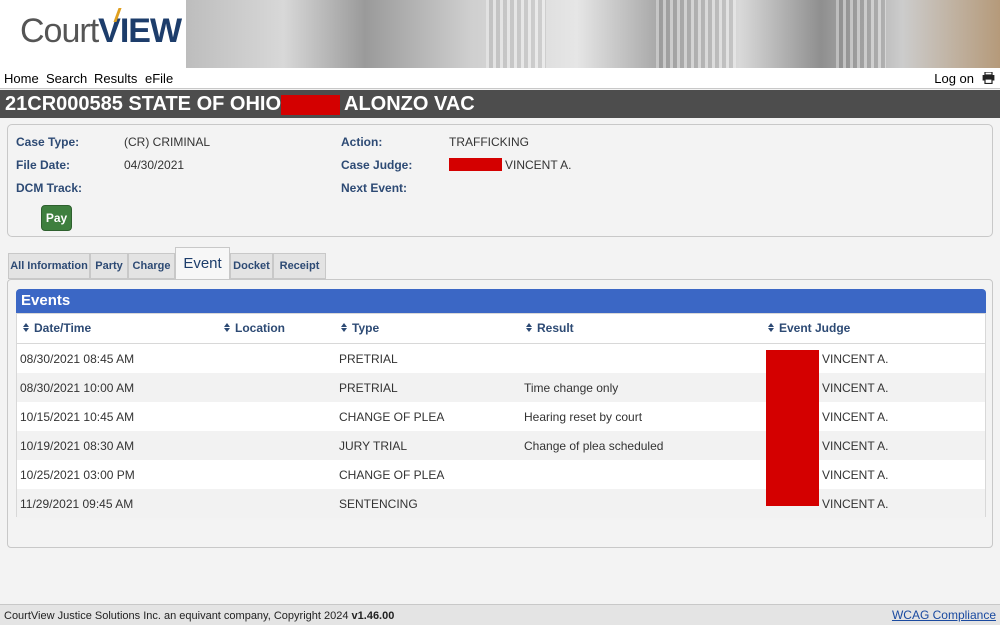 This screenshot has height=625, width=1000. What do you see at coordinates (489, 142) in the screenshot?
I see `action-value: TRAFFICKING` at bounding box center [489, 142].